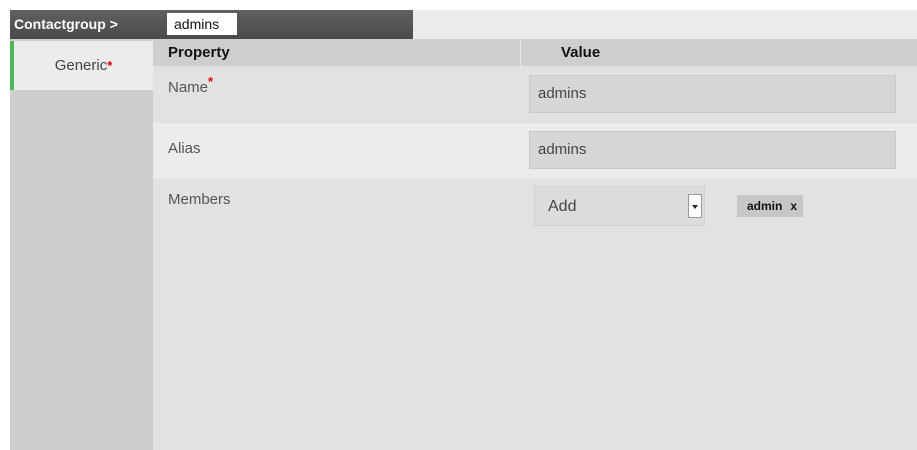 The height and width of the screenshot is (450, 917). Describe the element at coordinates (712, 94) in the screenshot. I see `name-field: admins` at that location.